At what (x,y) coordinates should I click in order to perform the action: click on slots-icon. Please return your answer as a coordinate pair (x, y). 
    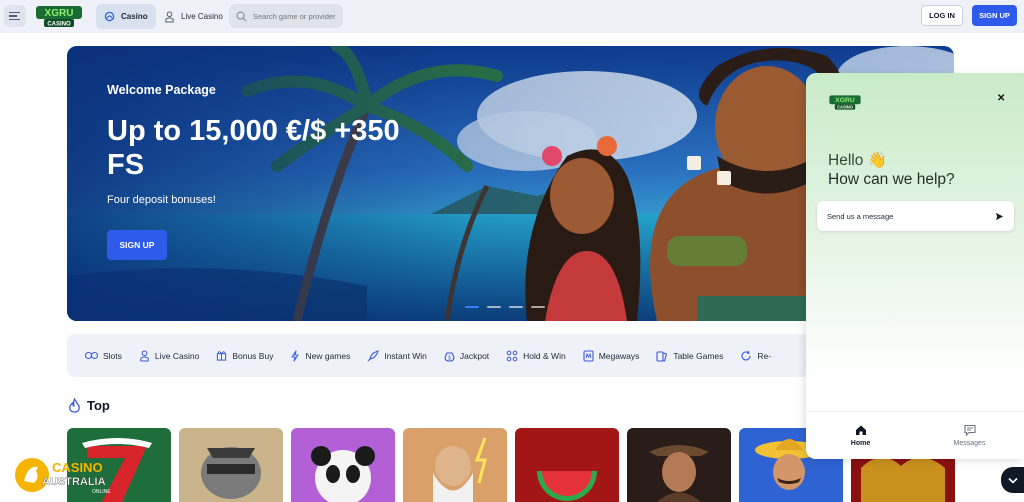
    Looking at the image, I should click on (91, 355).